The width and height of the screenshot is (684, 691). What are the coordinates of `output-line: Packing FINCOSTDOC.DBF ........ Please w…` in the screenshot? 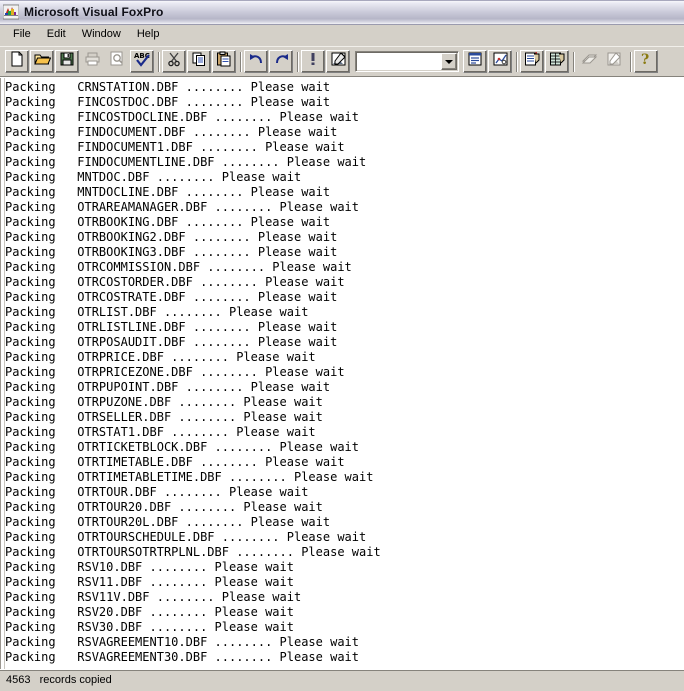 It's located at (168, 102).